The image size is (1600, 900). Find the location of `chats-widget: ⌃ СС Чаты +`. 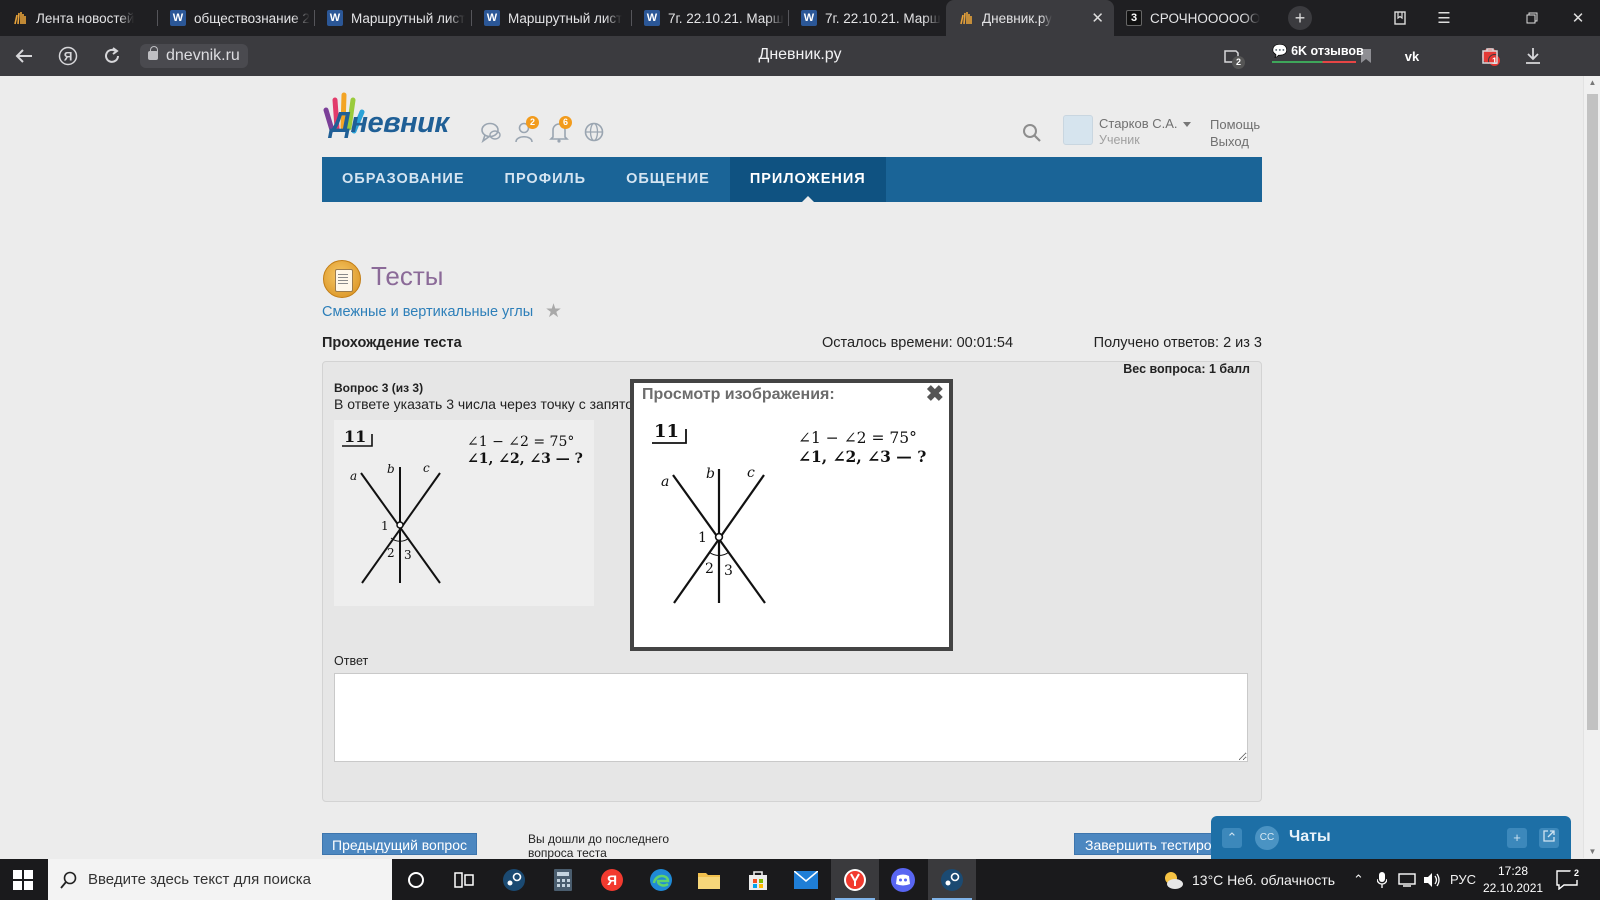

chats-widget: ⌃ СС Чаты + is located at coordinates (1391, 838).